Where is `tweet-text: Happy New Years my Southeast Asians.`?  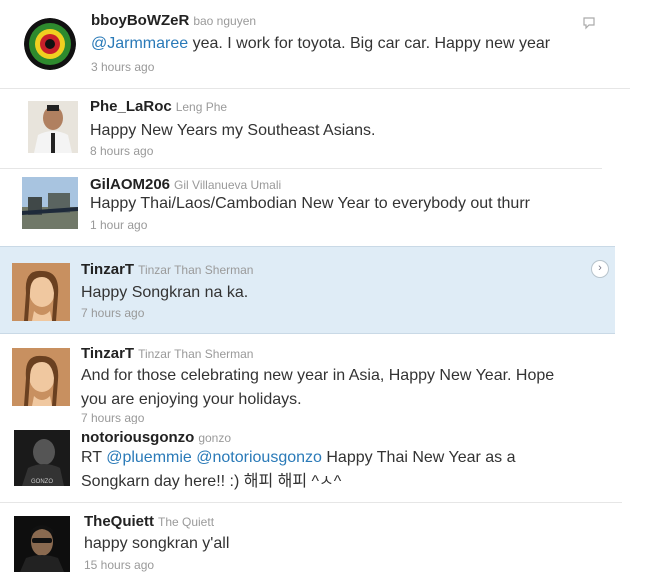 tweet-text: Happy New Years my Southeast Asians. is located at coordinates (233, 130).